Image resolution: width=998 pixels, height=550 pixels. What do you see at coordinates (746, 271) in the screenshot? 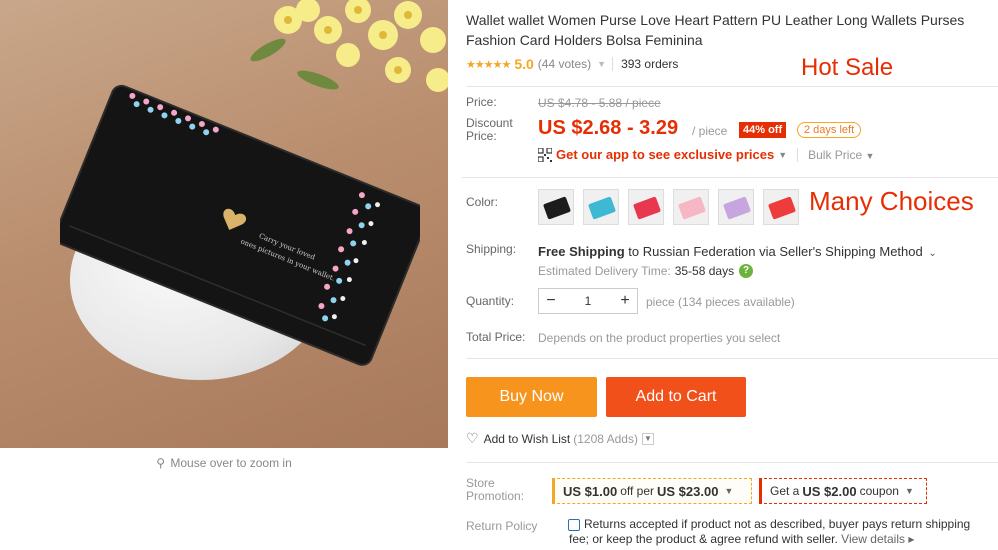
I see `help-icon: ?` at bounding box center [746, 271].